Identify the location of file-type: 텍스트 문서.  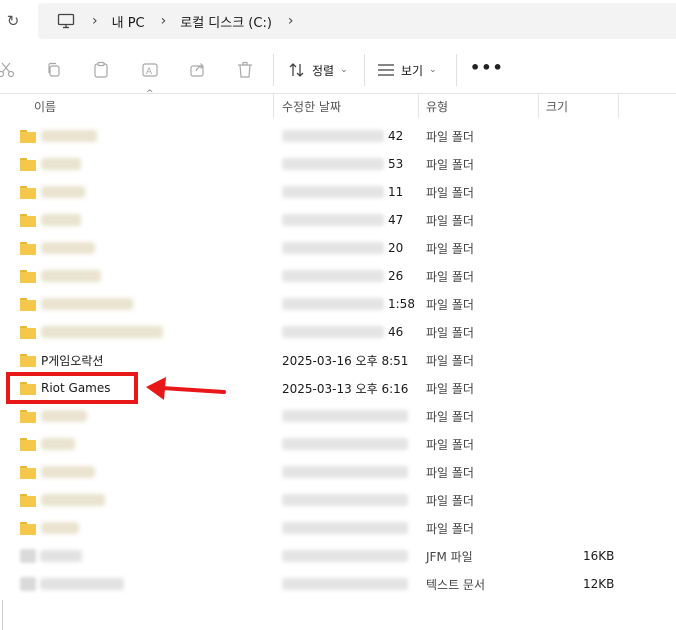
(456, 584).